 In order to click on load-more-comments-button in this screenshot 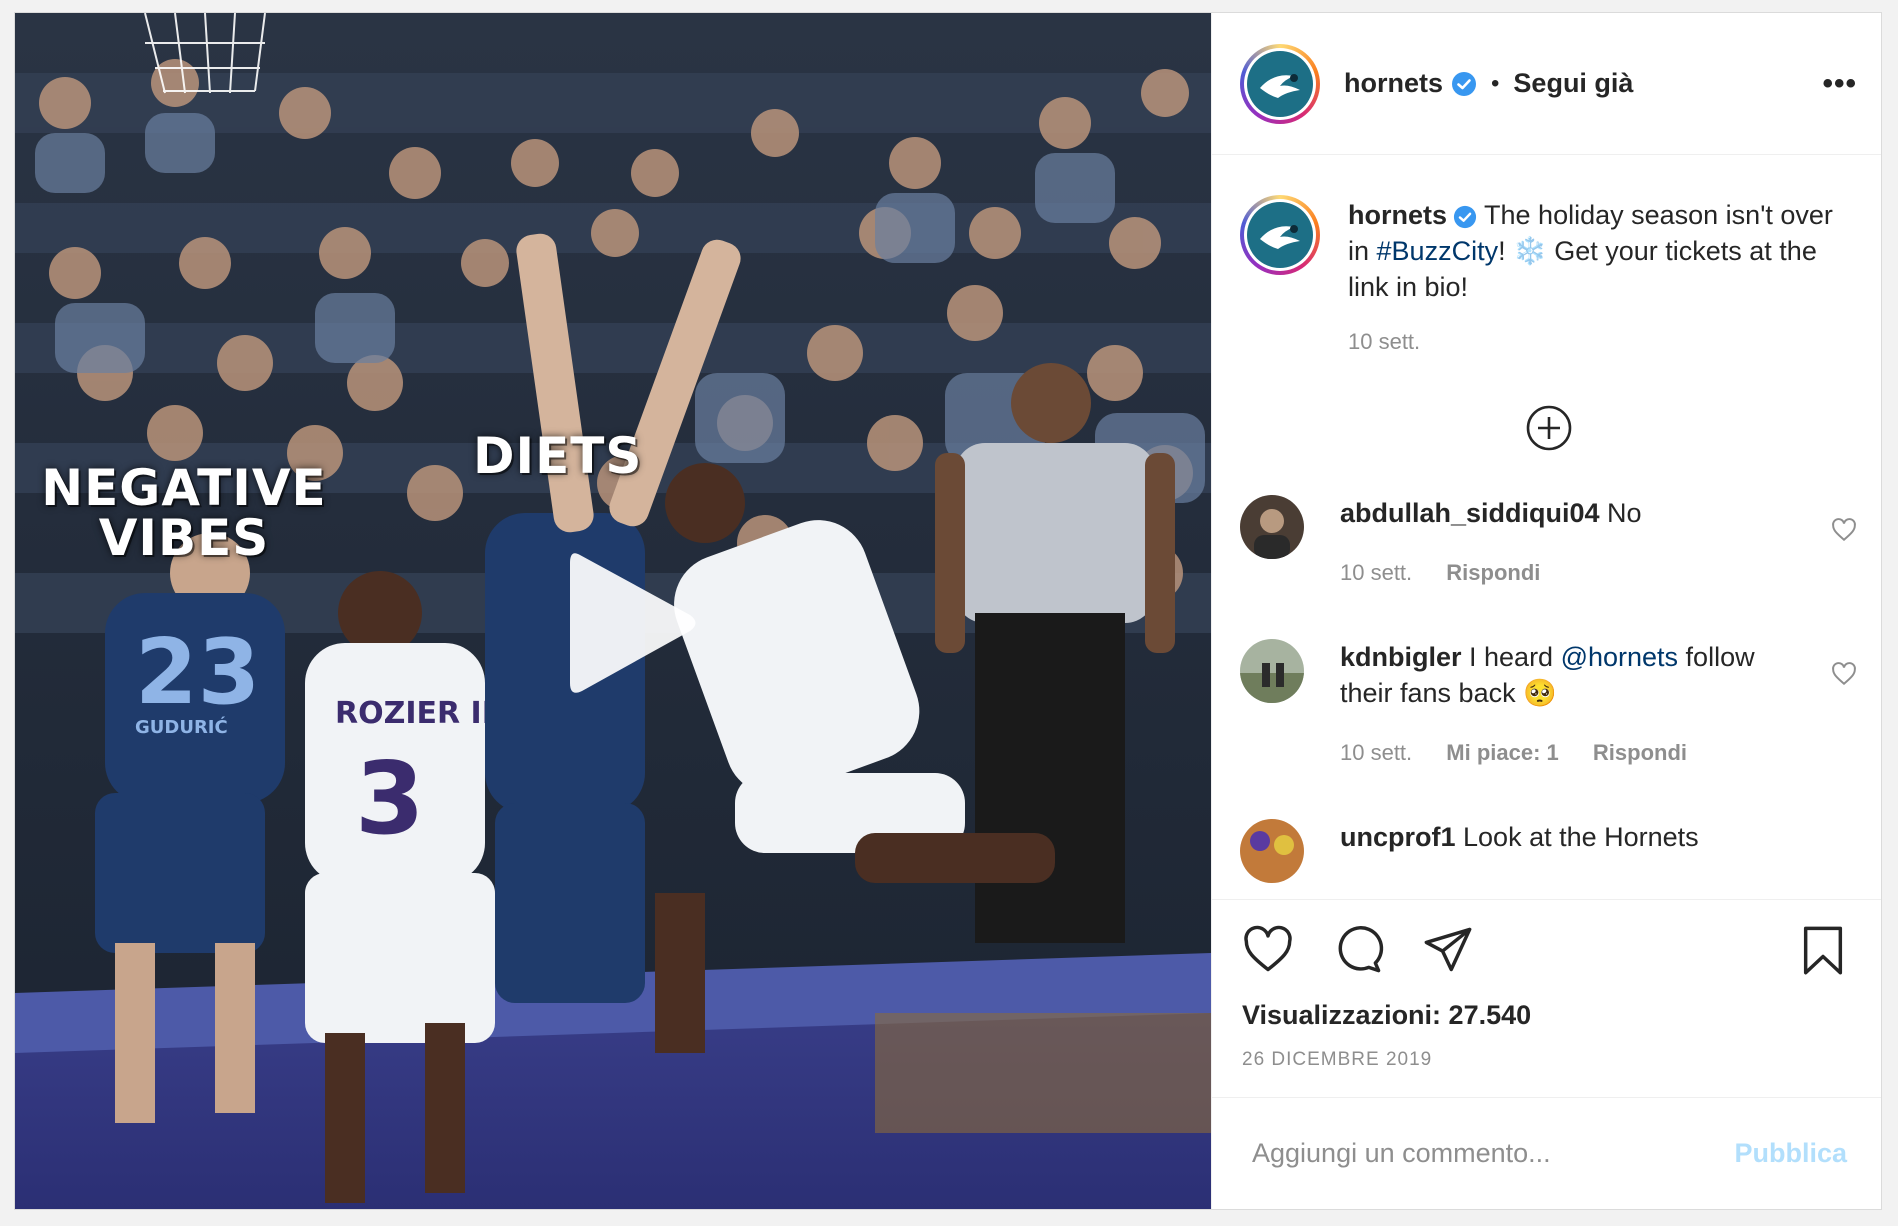, I will do `click(1548, 428)`.